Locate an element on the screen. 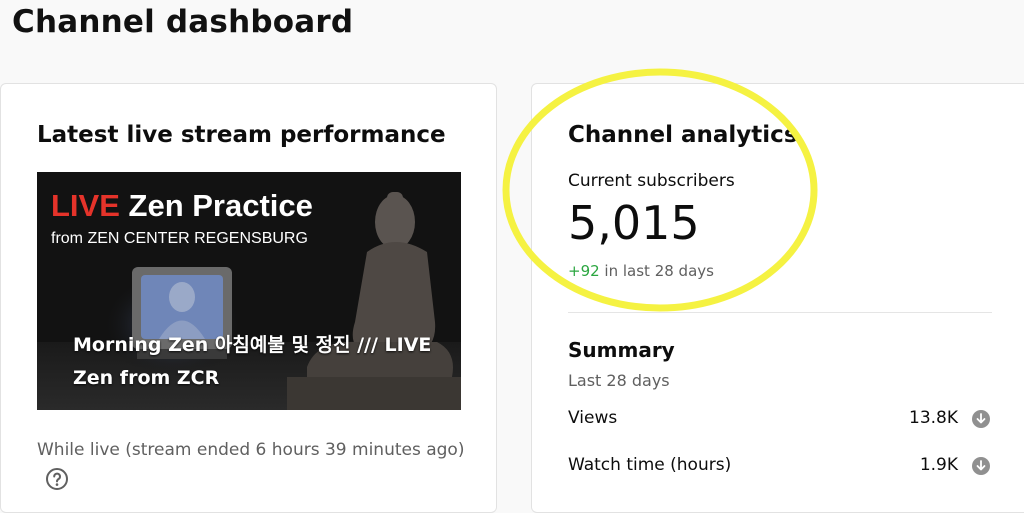 This screenshot has height=513, width=1024. live-card-title: Latest live stream performance is located at coordinates (241, 135).